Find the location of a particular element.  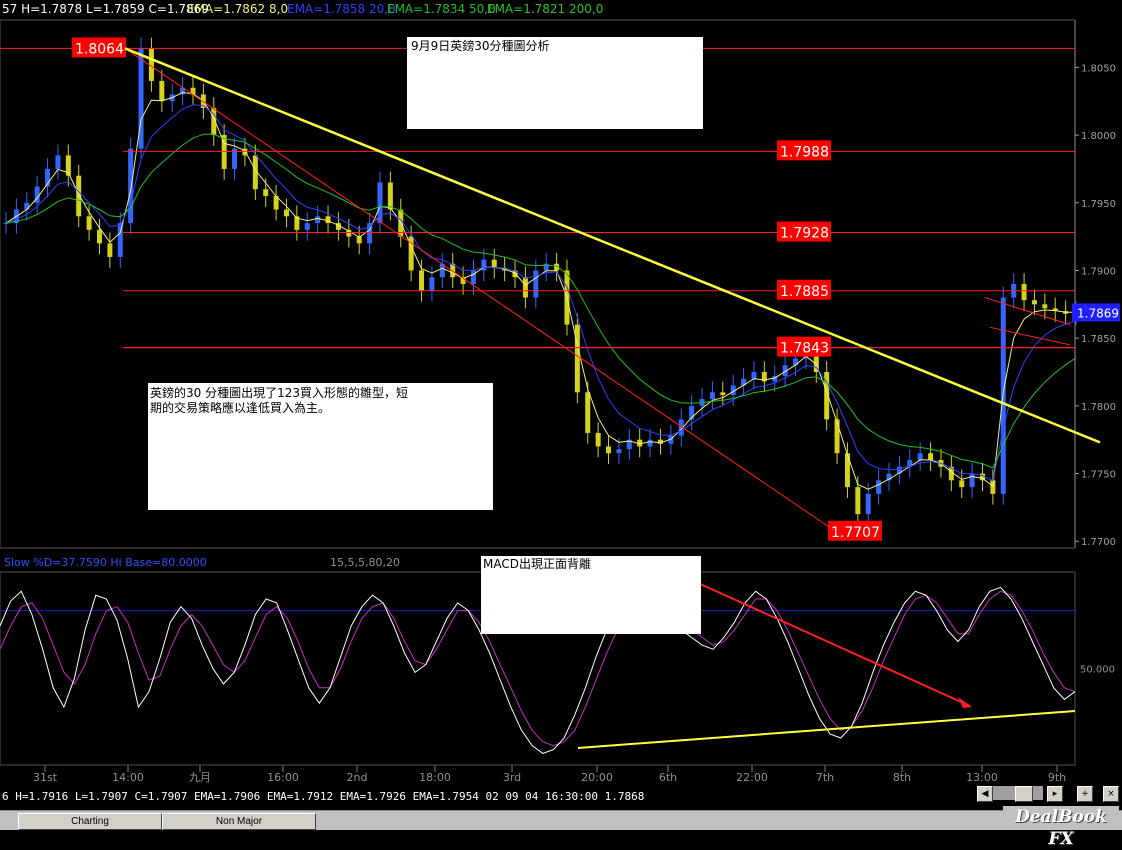

scroll-left-button: ◀ is located at coordinates (985, 794).